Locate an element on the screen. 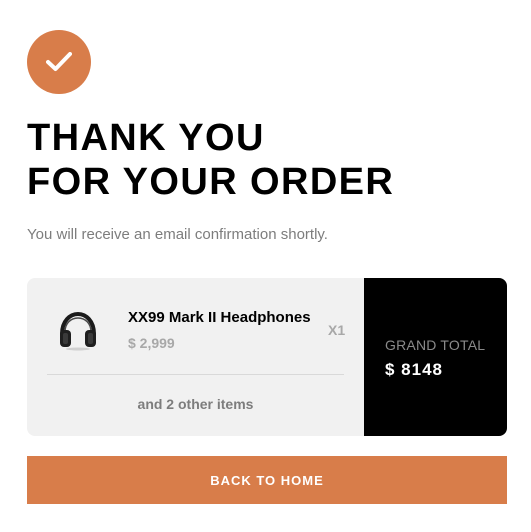 The height and width of the screenshot is (532, 531). page-title: THANK YOU FOR YOUR ORDER is located at coordinates (210, 160).